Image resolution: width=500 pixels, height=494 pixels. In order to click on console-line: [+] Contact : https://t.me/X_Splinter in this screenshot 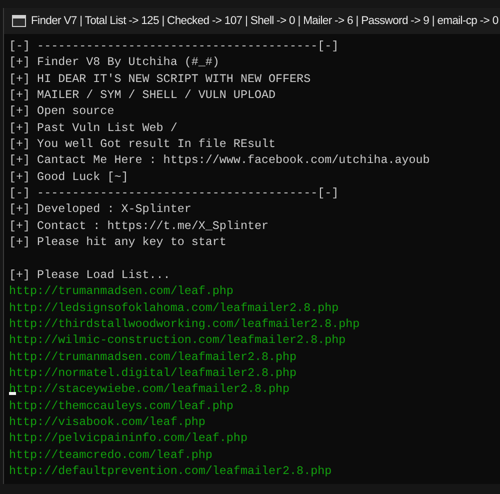, I will do `click(139, 226)`.